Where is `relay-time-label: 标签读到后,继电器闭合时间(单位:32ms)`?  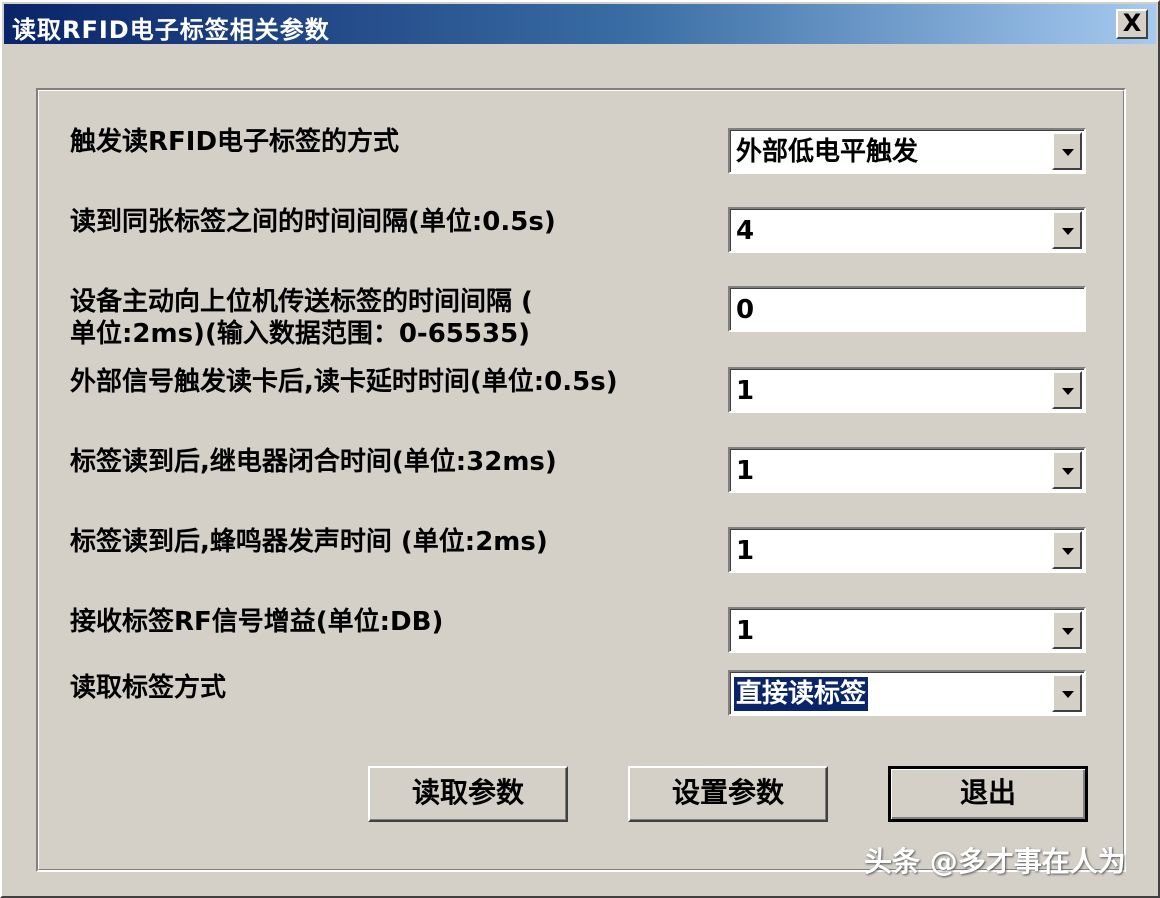 relay-time-label: 标签读到后,继电器闭合时间(单位:32ms) is located at coordinates (313, 462).